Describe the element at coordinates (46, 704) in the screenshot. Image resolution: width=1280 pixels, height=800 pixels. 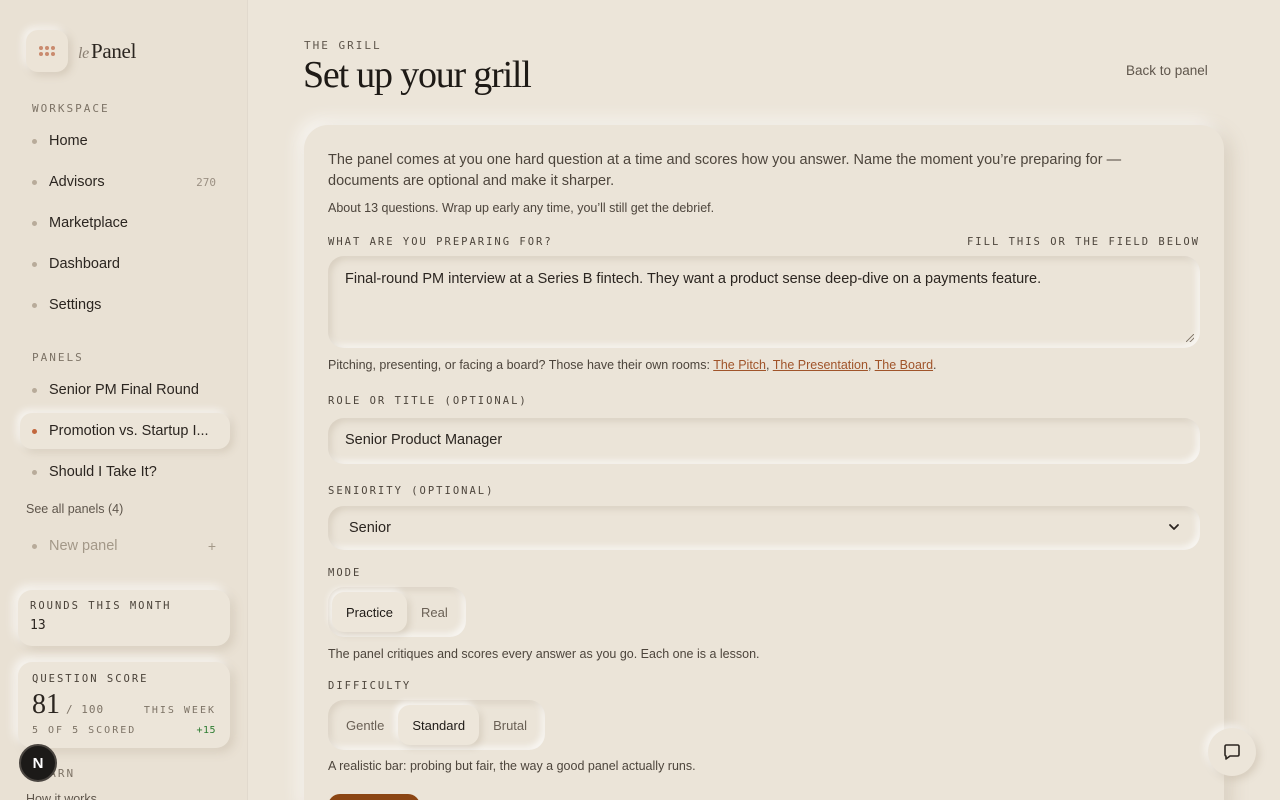
I see `score-value: 81` at that location.